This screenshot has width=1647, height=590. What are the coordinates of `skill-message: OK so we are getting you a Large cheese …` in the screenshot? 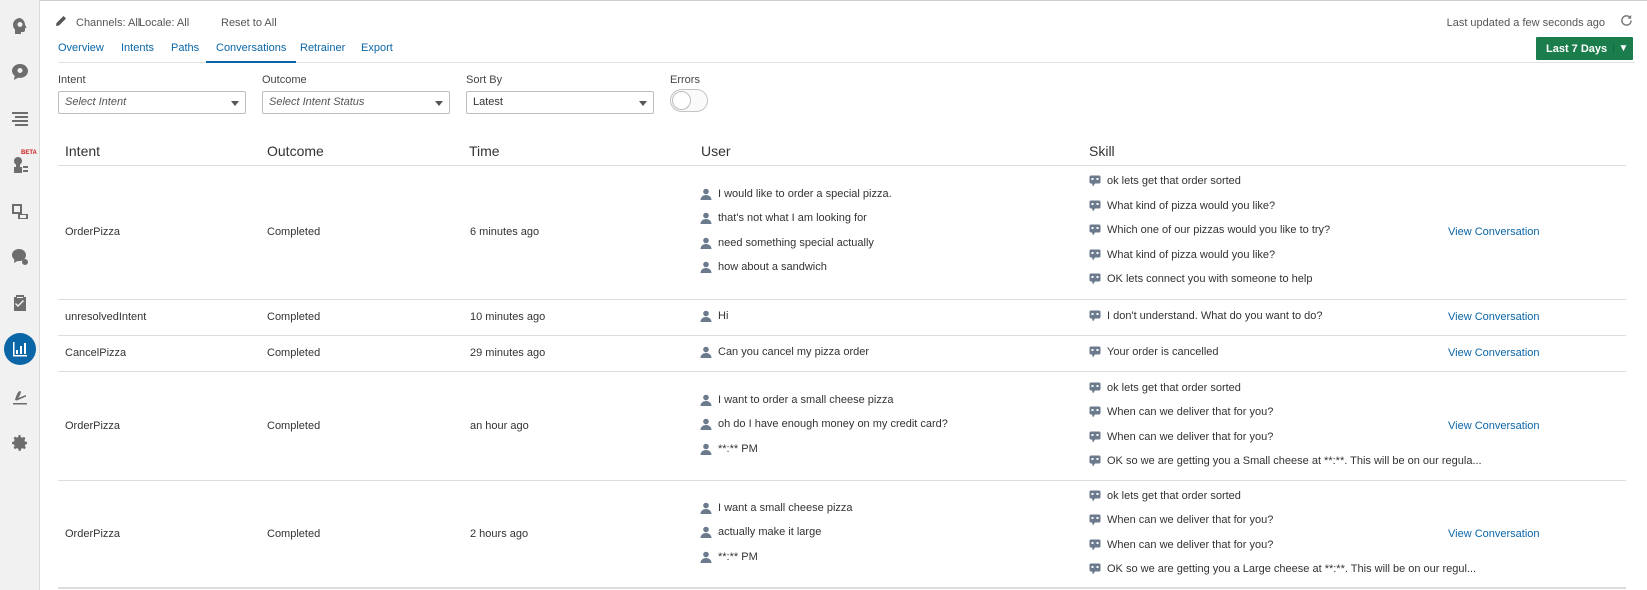 It's located at (1282, 569).